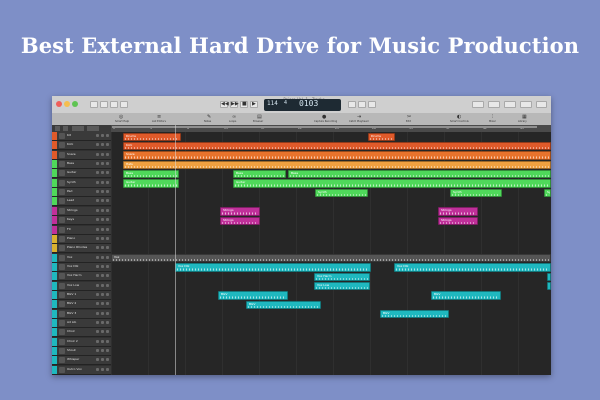 Image resolution: width=600 pixels, height=400 pixels. I want to click on track-header: Strings, so click(81, 211).